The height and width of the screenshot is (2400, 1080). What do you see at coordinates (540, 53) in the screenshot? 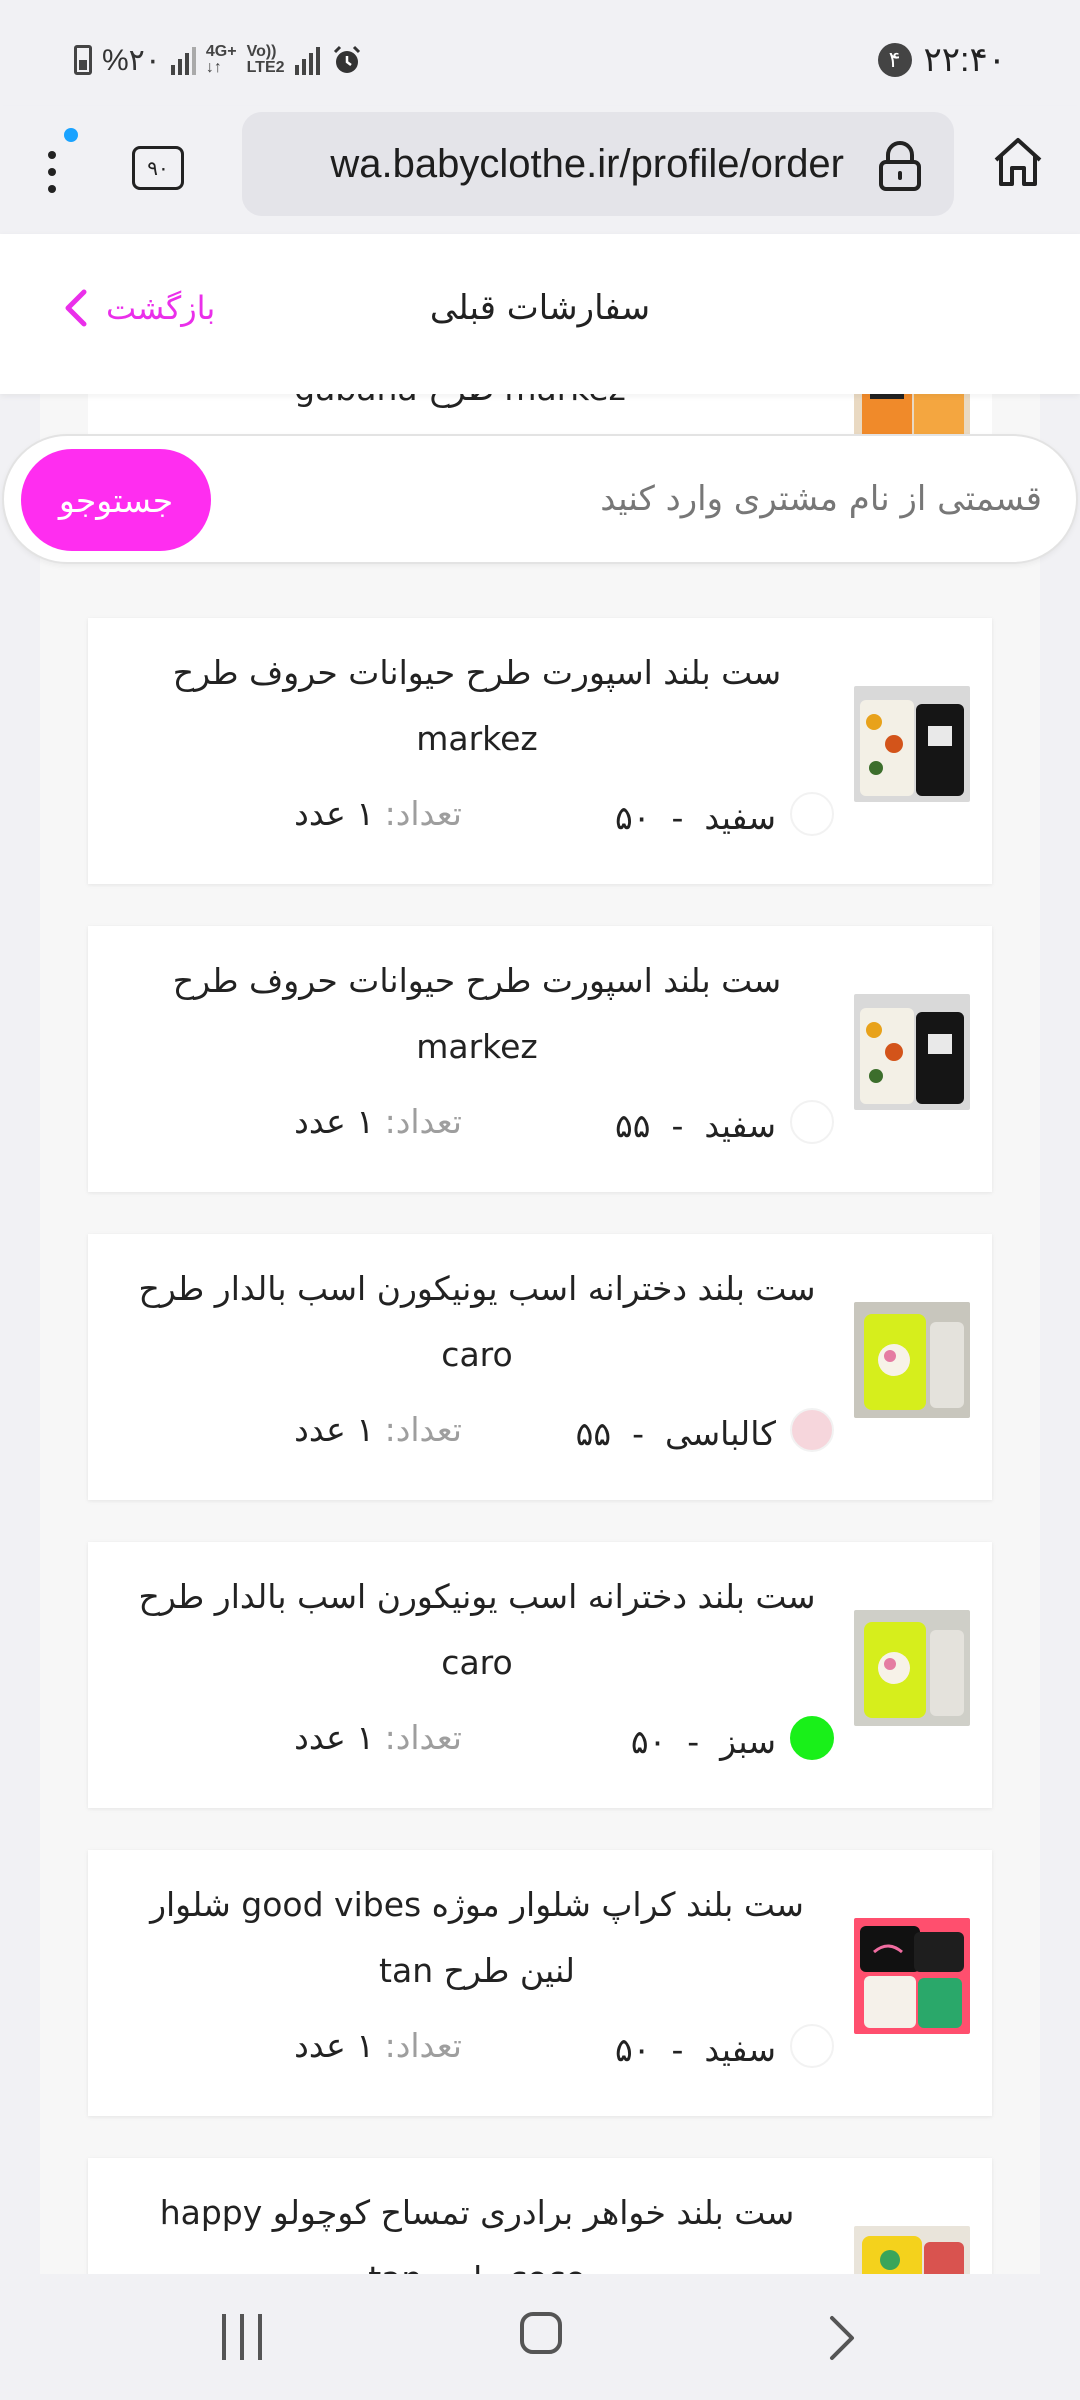
I see `status-bar: %۲۰ 4G+ ↓↑ Vo)) LTE2 ۴ ۲۲:۴۰` at bounding box center [540, 53].